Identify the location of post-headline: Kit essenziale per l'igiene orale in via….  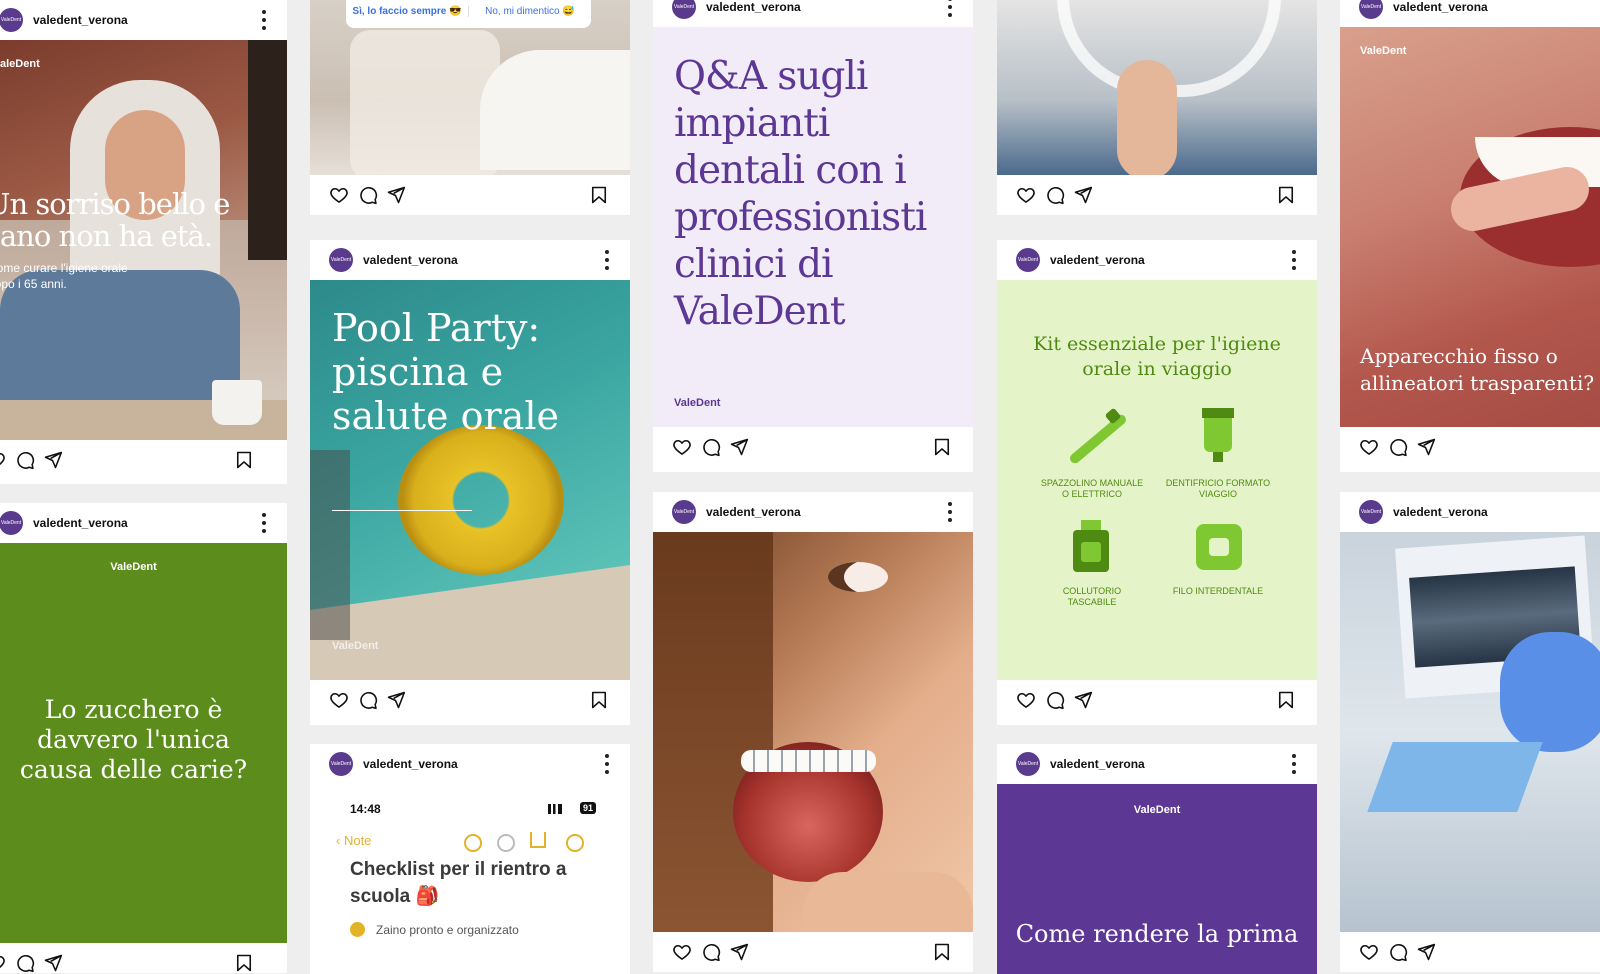
(1157, 356).